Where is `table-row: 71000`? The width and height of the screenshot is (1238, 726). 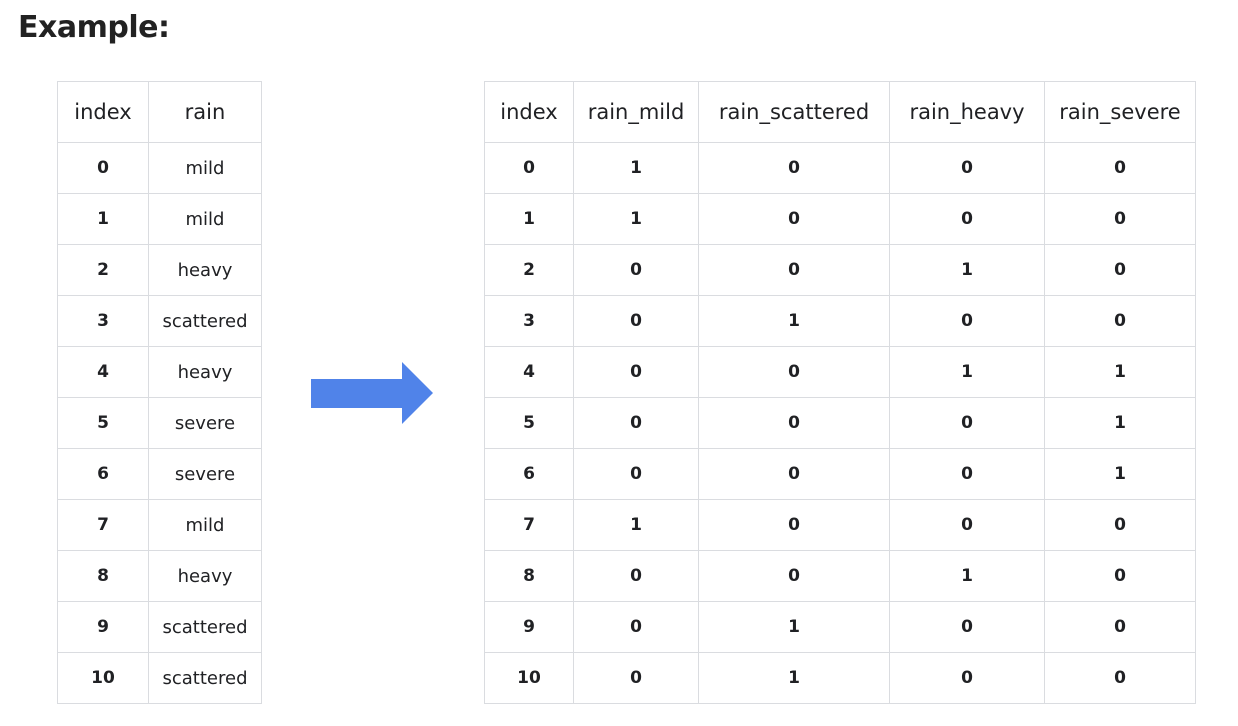
table-row: 71000 is located at coordinates (840, 525).